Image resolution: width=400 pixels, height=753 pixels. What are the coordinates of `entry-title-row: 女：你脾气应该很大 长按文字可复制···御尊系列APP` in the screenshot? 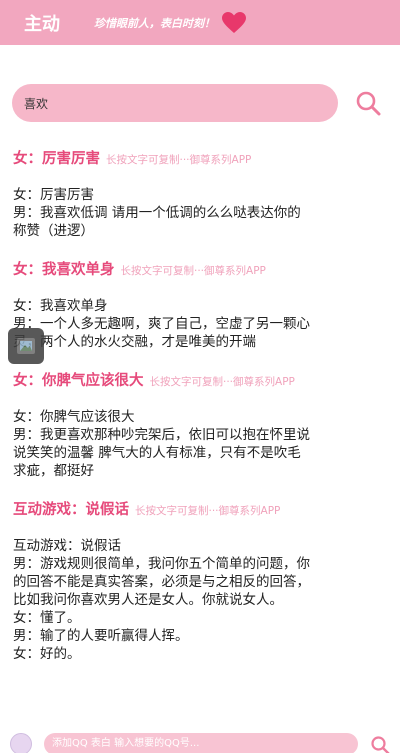 It's located at (199, 381).